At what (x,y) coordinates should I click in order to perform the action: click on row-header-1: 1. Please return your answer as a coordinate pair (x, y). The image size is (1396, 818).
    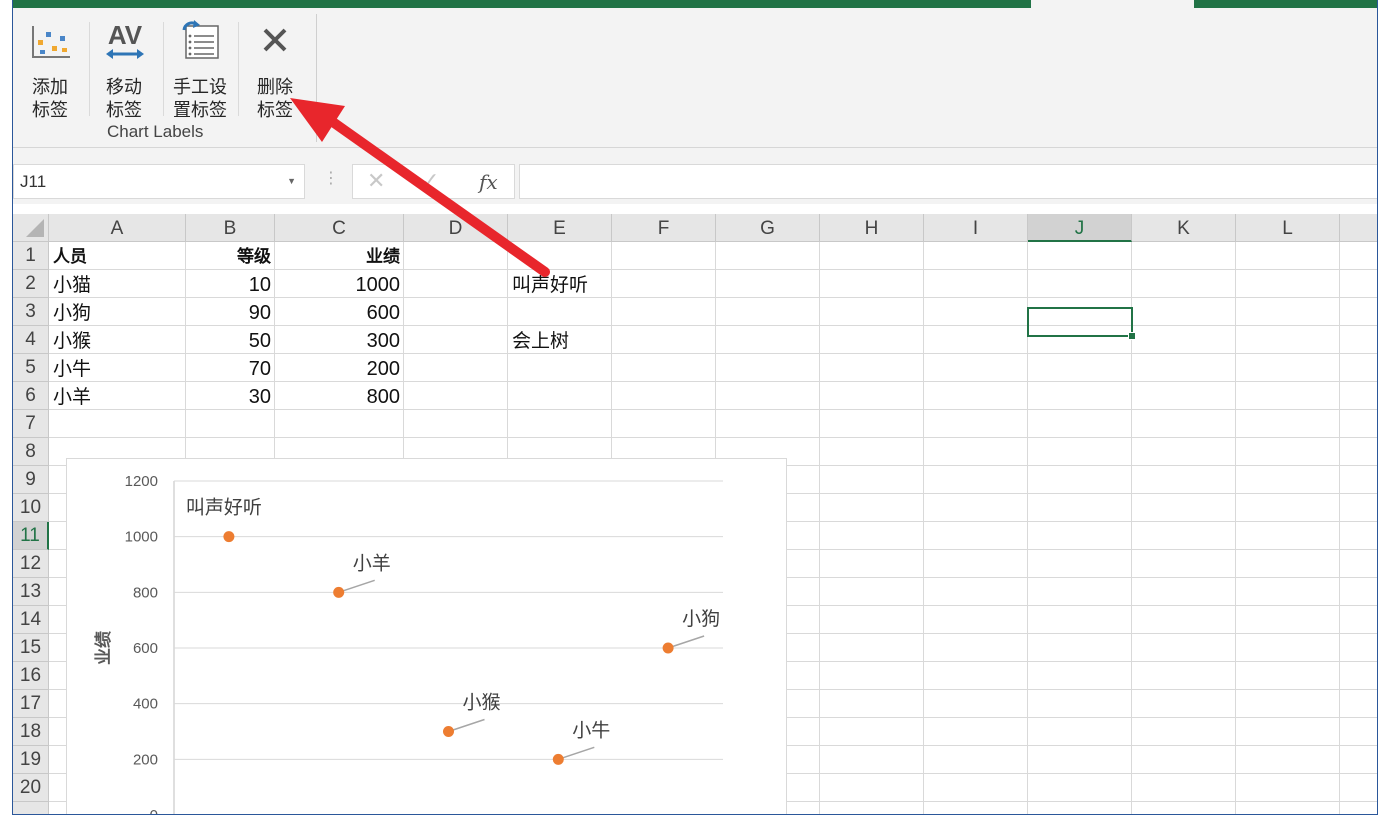
    Looking at the image, I should click on (31, 256).